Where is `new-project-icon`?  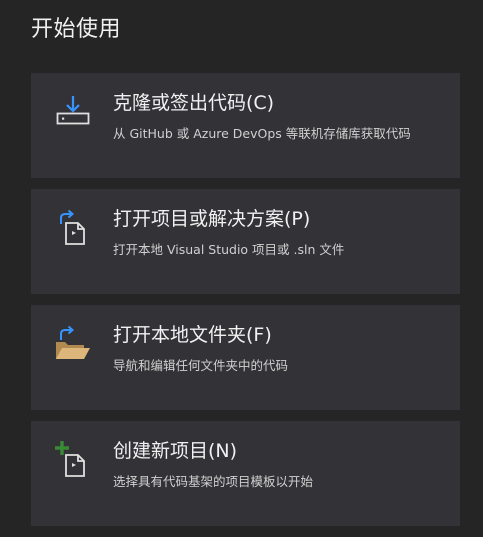 new-project-icon is located at coordinates (73, 459).